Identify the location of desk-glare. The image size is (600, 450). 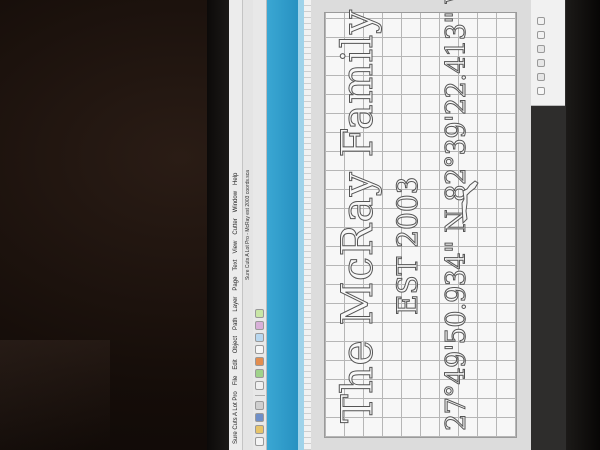
(55, 395).